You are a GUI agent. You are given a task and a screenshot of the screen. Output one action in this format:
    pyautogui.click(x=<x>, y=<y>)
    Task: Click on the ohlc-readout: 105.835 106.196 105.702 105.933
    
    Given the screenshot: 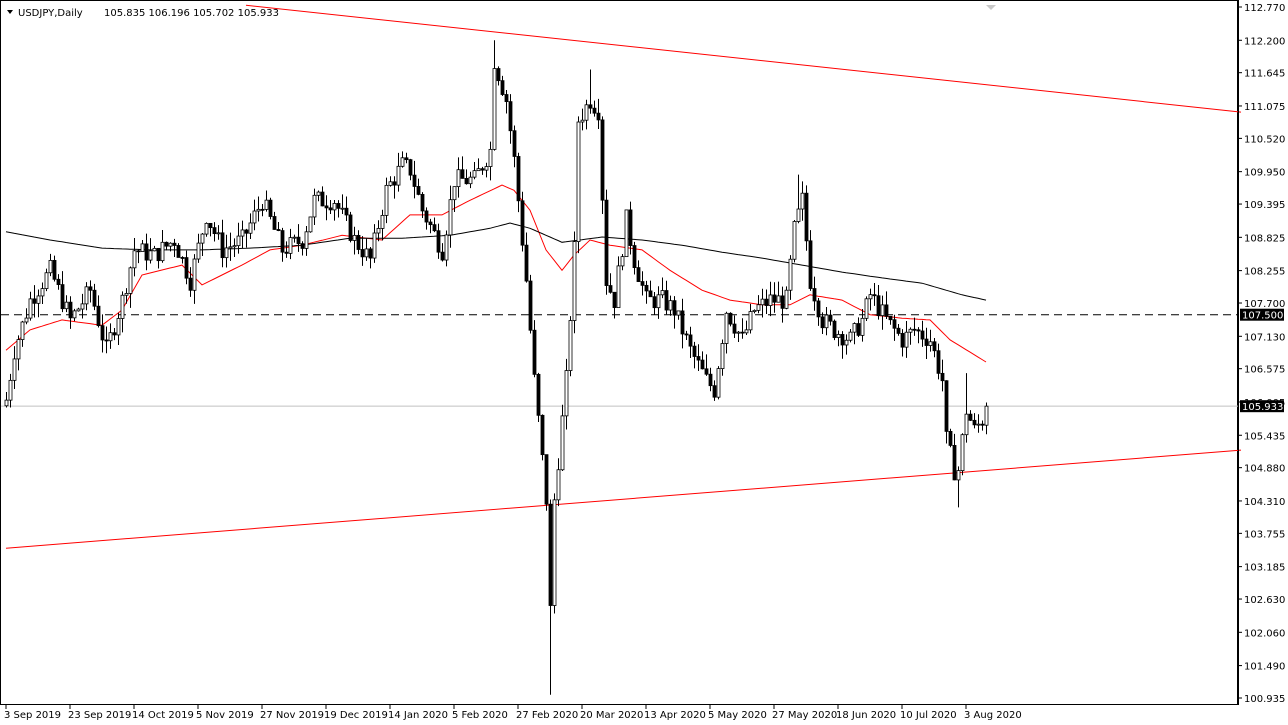 What is the action you would take?
    pyautogui.click(x=191, y=13)
    